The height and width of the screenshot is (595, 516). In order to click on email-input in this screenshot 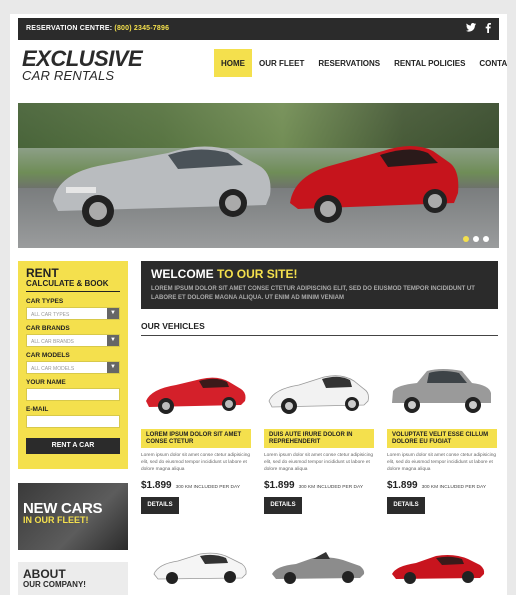, I will do `click(73, 421)`.